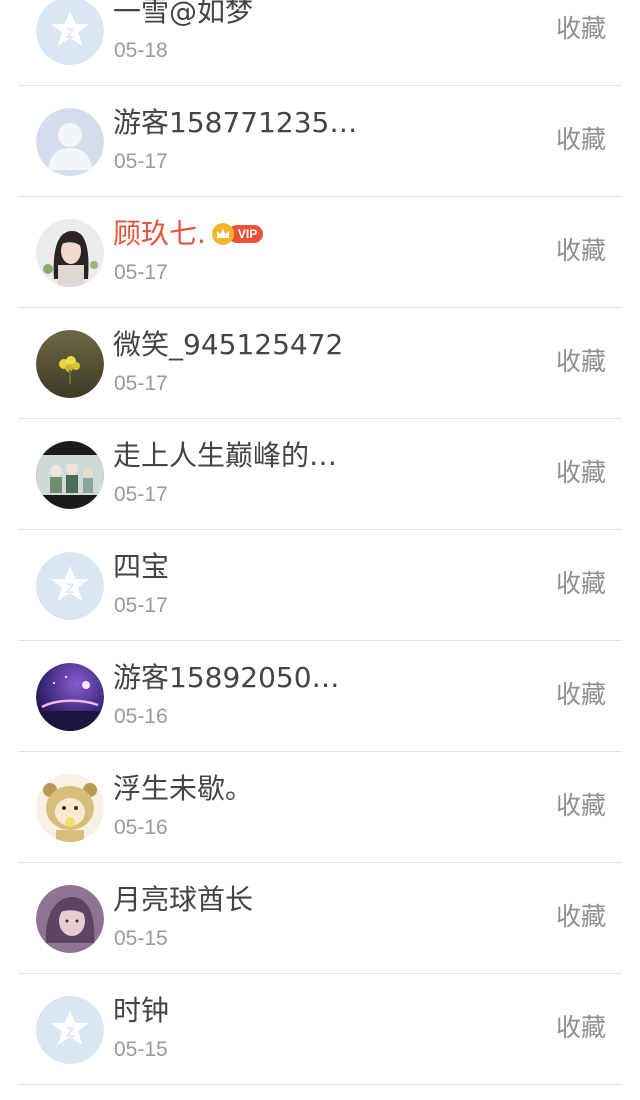  Describe the element at coordinates (222, 234) in the screenshot. I see `crown-icon` at that location.